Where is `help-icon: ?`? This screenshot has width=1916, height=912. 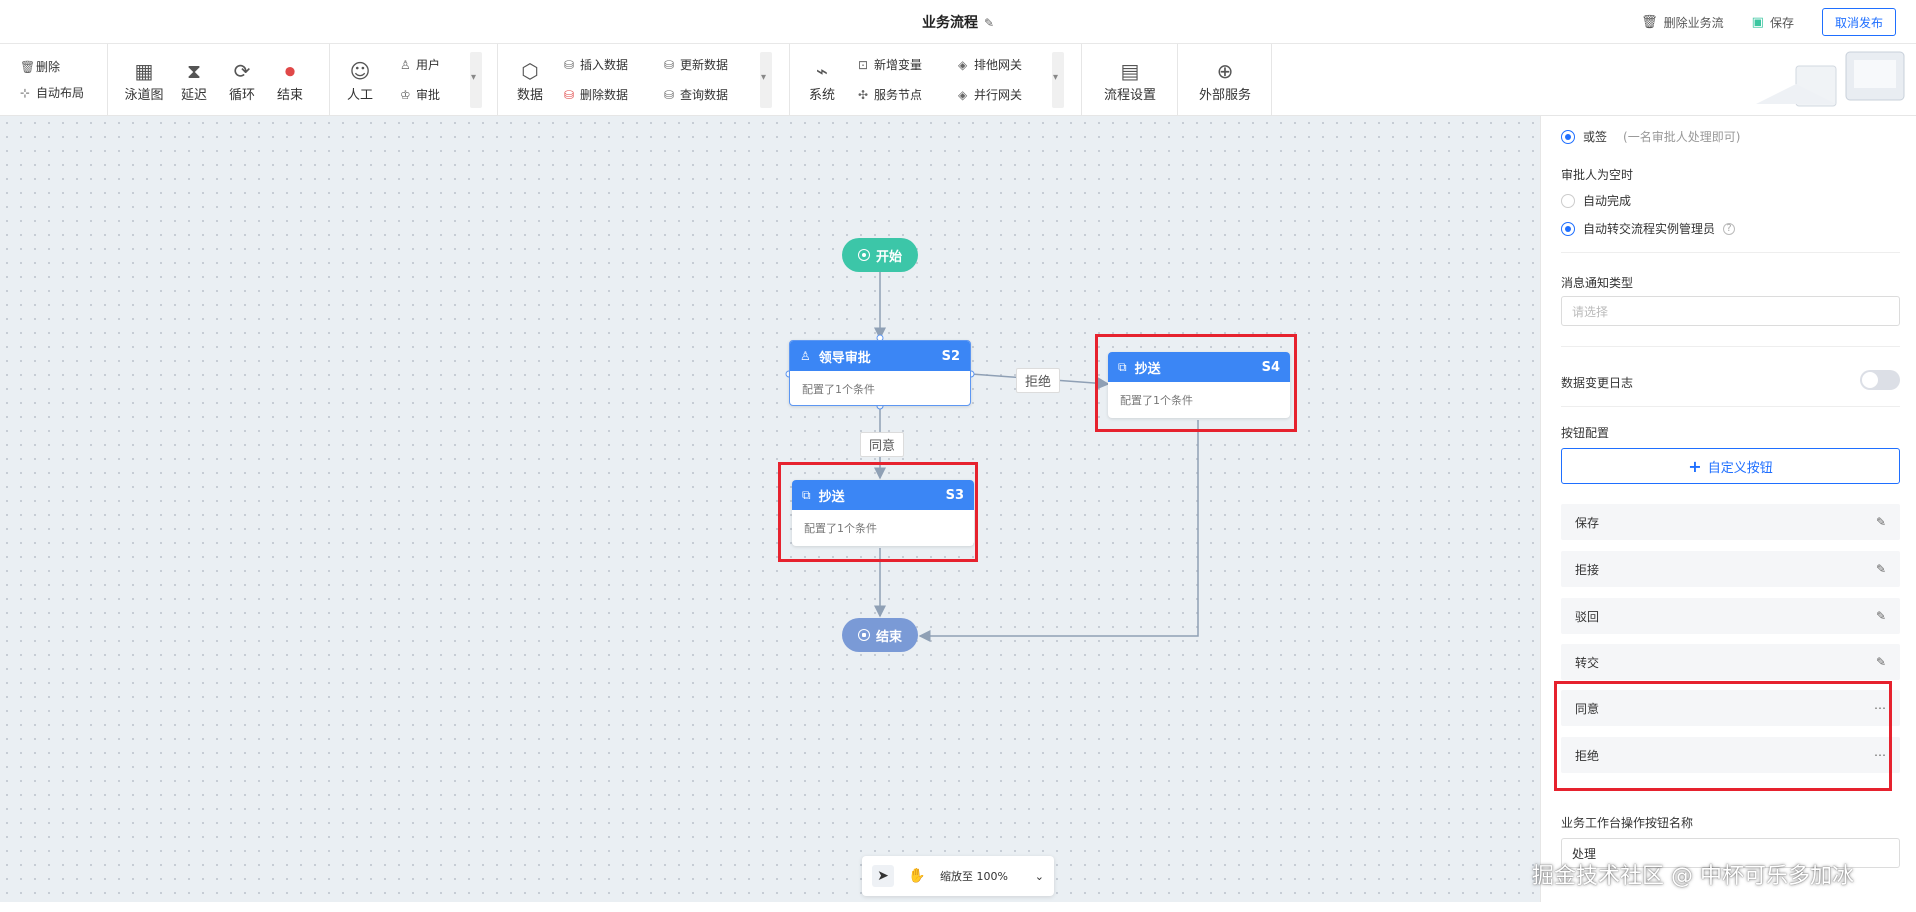 help-icon: ? is located at coordinates (1729, 228).